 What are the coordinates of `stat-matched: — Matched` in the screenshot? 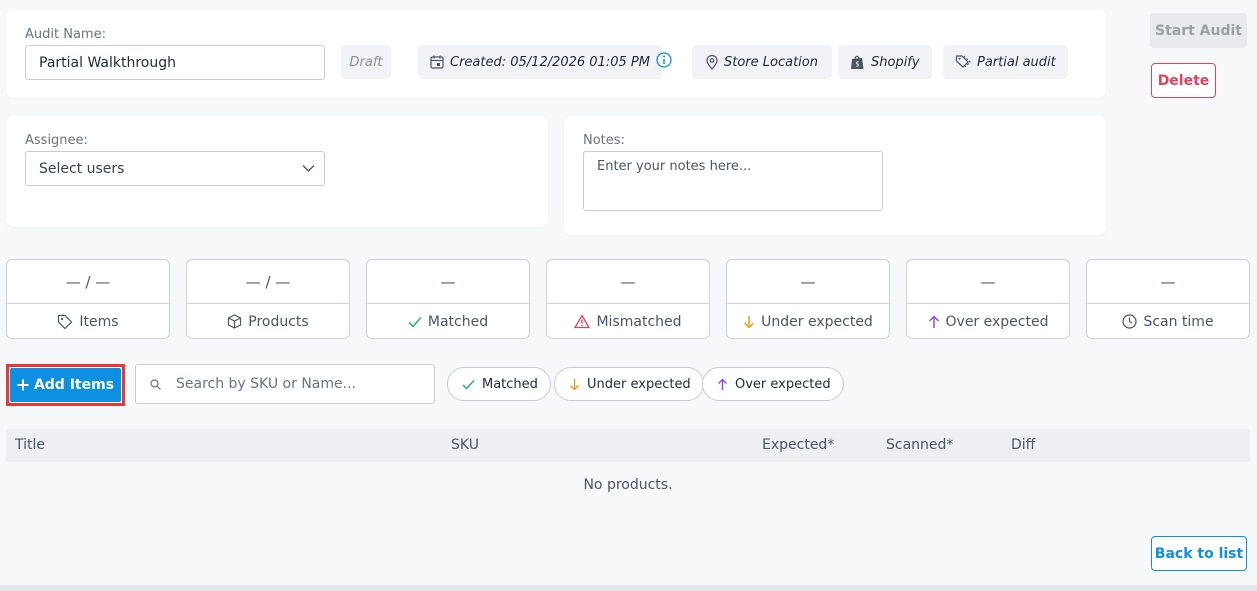 It's located at (448, 299).